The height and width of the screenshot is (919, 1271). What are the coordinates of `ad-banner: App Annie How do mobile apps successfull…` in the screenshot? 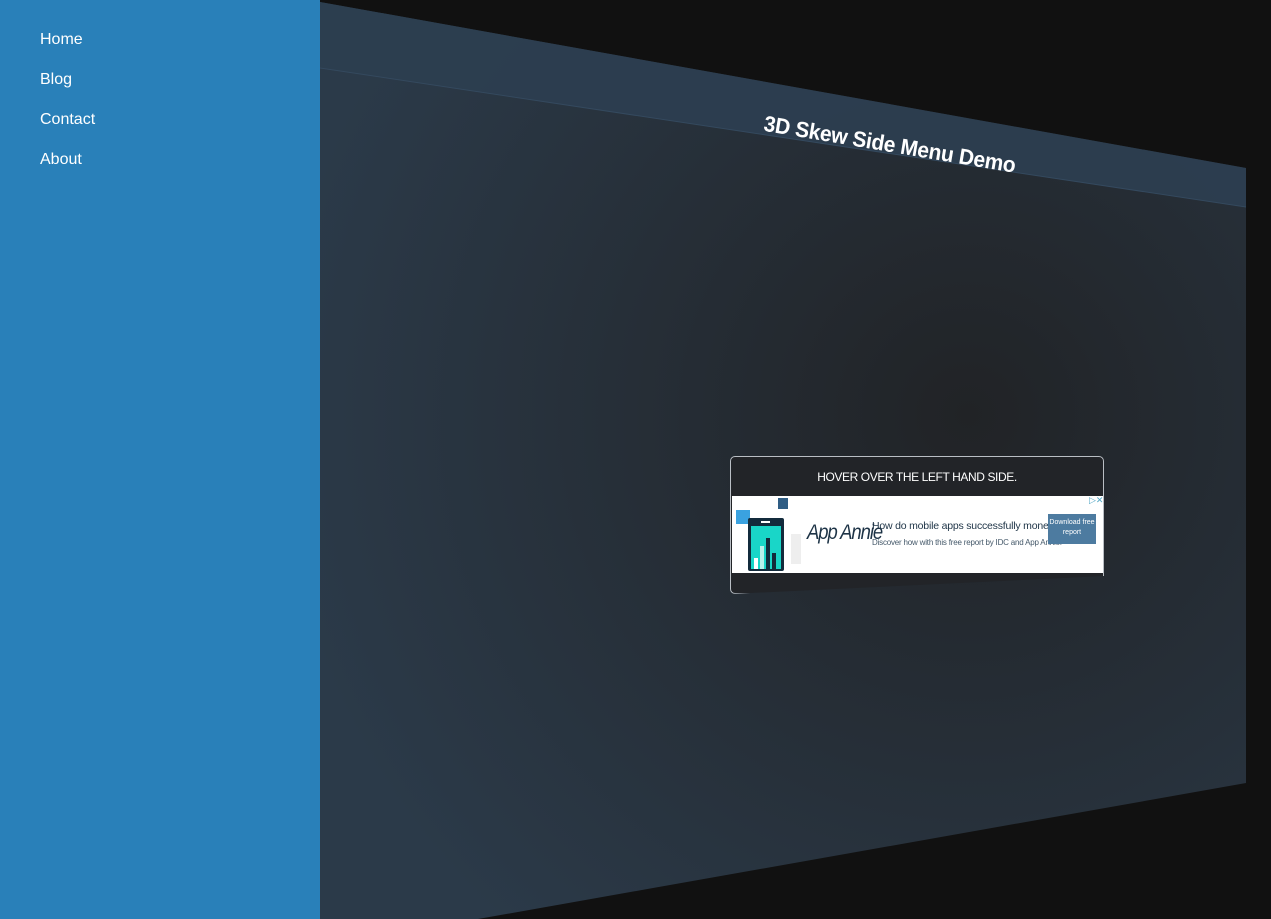 It's located at (917, 534).